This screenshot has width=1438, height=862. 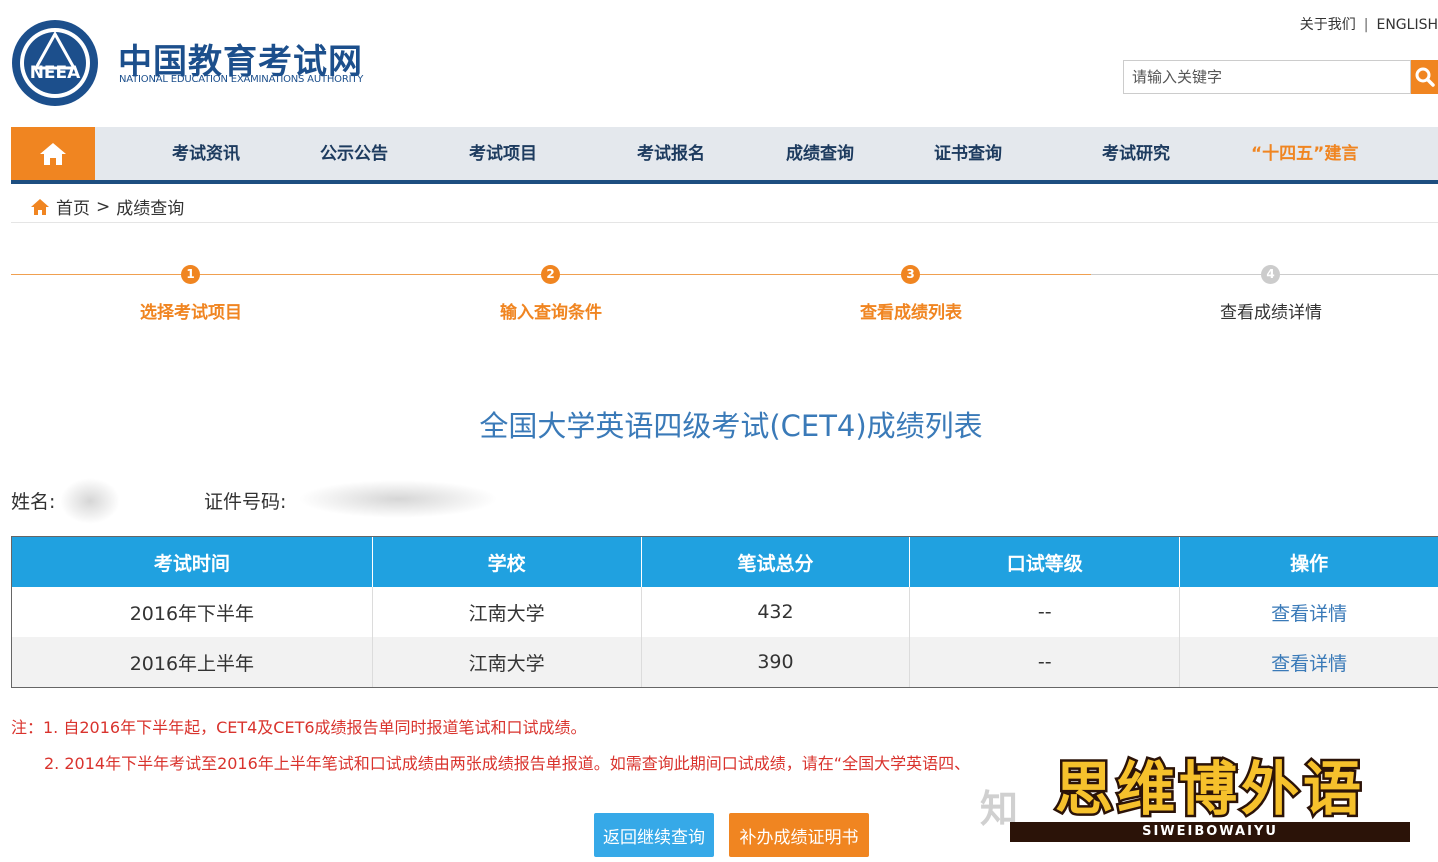 I want to click on english-link: ENGLISH, so click(x=1407, y=25).